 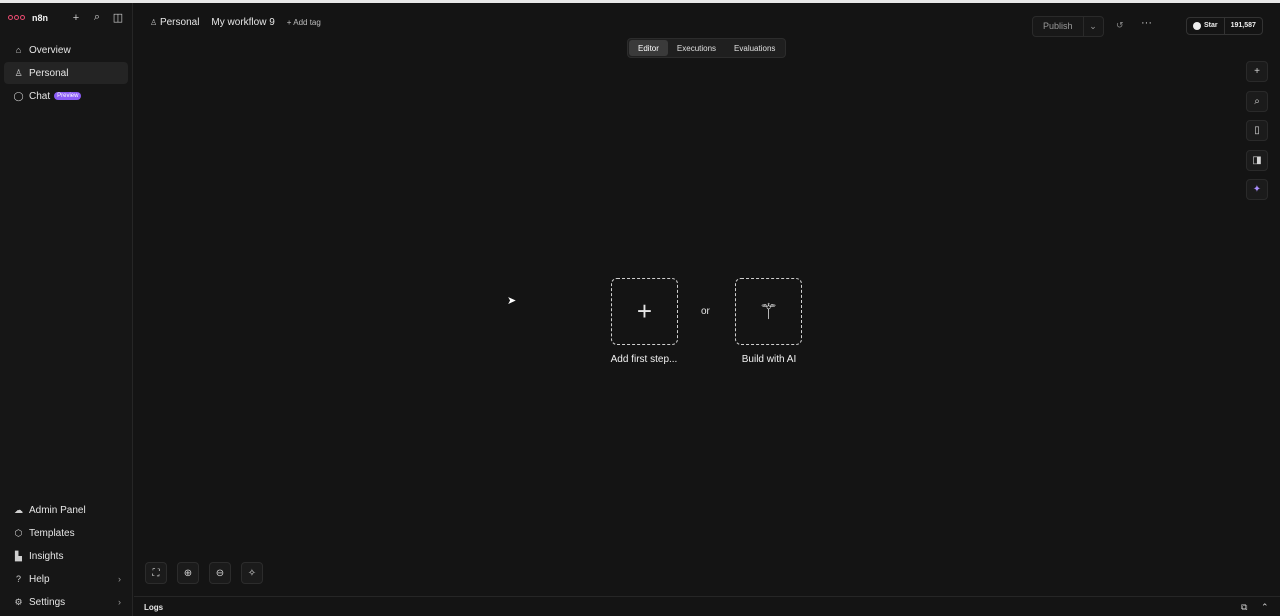 What do you see at coordinates (18, 579) in the screenshot?
I see `help-icon: ?` at bounding box center [18, 579].